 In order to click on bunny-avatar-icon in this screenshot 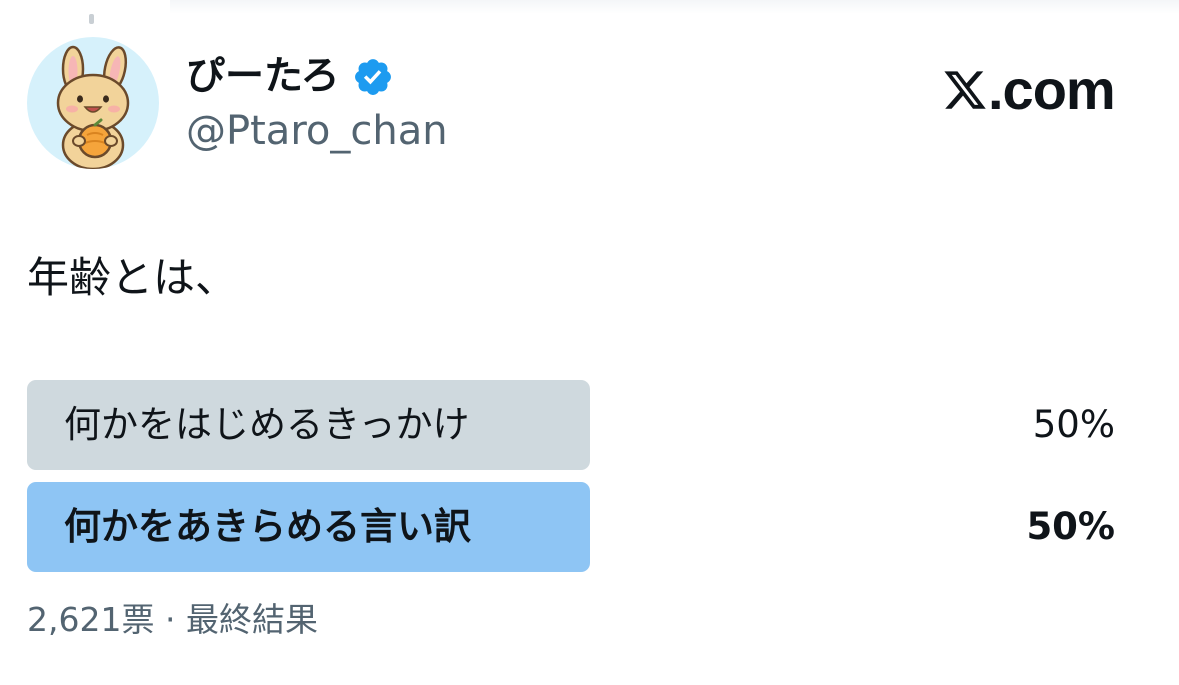, I will do `click(93, 107)`.